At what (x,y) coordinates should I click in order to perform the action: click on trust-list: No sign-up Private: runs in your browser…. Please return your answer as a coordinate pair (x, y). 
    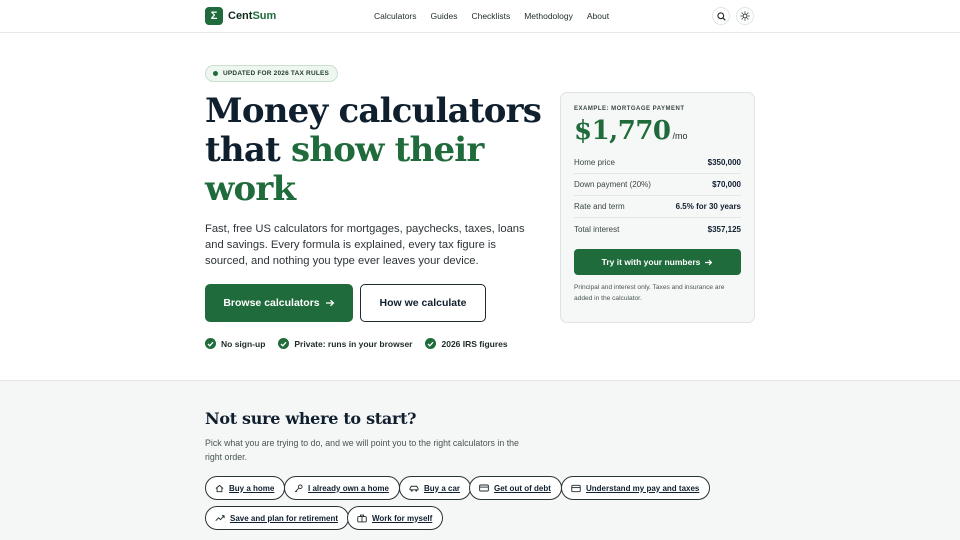
    Looking at the image, I should click on (356, 343).